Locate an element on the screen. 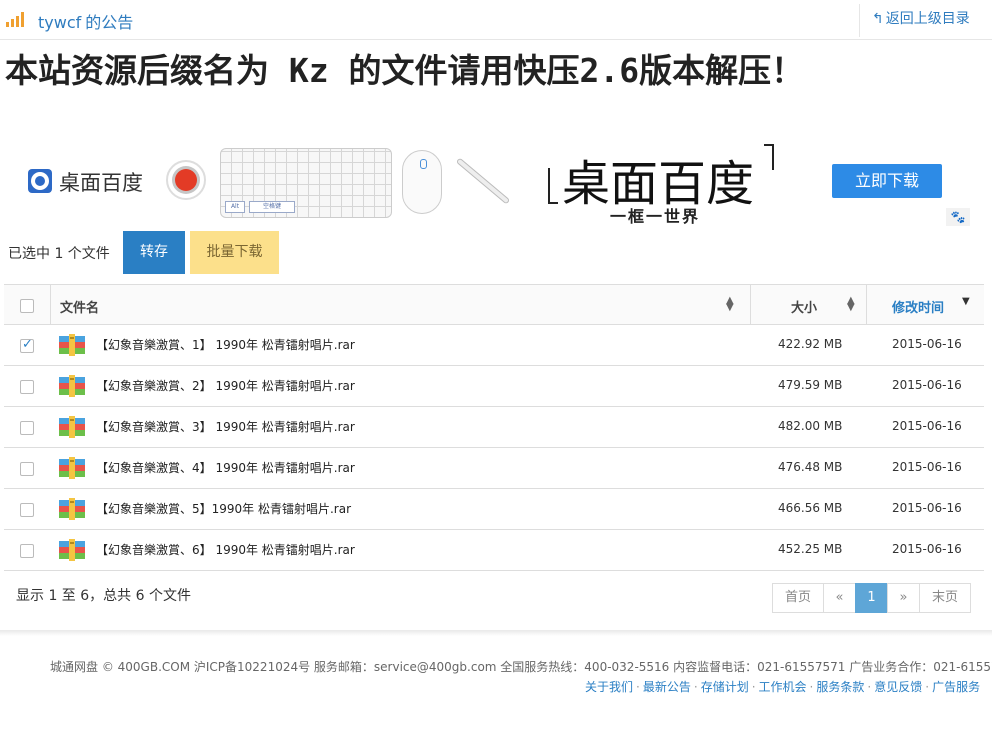 This screenshot has height=730, width=992. keyboard-alt-key: Alt is located at coordinates (235, 207).